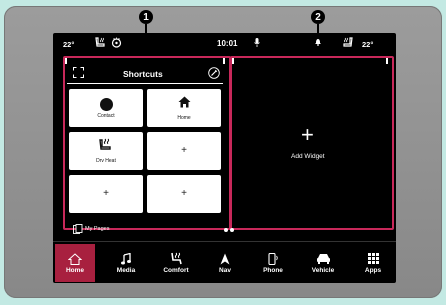 Image resolution: width=446 pixels, height=305 pixels. I want to click on phone-icon, so click(273, 258).